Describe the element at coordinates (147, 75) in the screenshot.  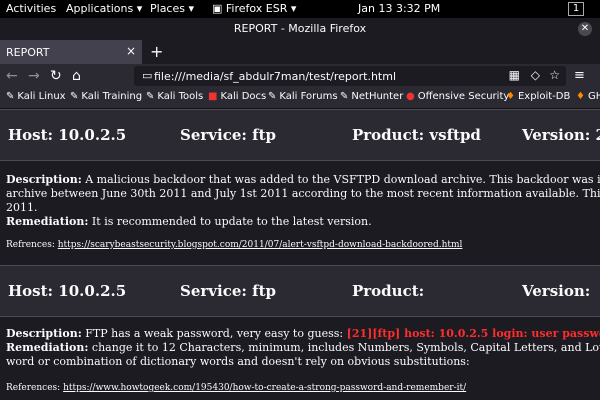
I see `page-icon: ▭` at that location.